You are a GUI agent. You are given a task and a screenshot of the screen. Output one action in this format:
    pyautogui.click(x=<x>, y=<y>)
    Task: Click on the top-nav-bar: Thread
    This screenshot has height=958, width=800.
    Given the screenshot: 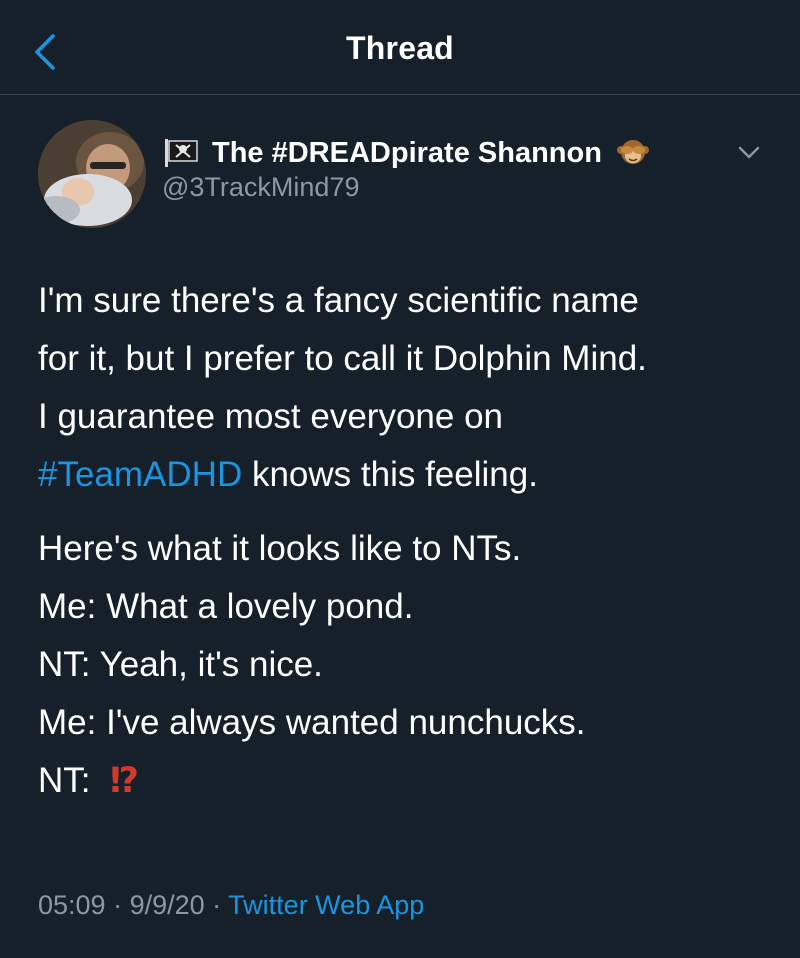 What is the action you would take?
    pyautogui.click(x=400, y=47)
    